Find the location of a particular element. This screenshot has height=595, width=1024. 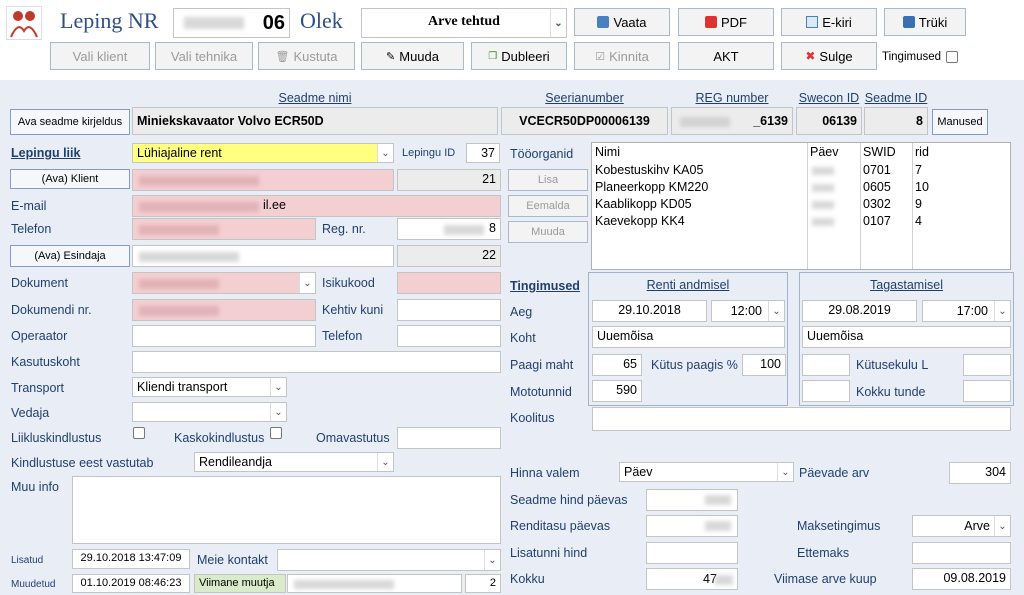

close-label: Sulge is located at coordinates (836, 56).